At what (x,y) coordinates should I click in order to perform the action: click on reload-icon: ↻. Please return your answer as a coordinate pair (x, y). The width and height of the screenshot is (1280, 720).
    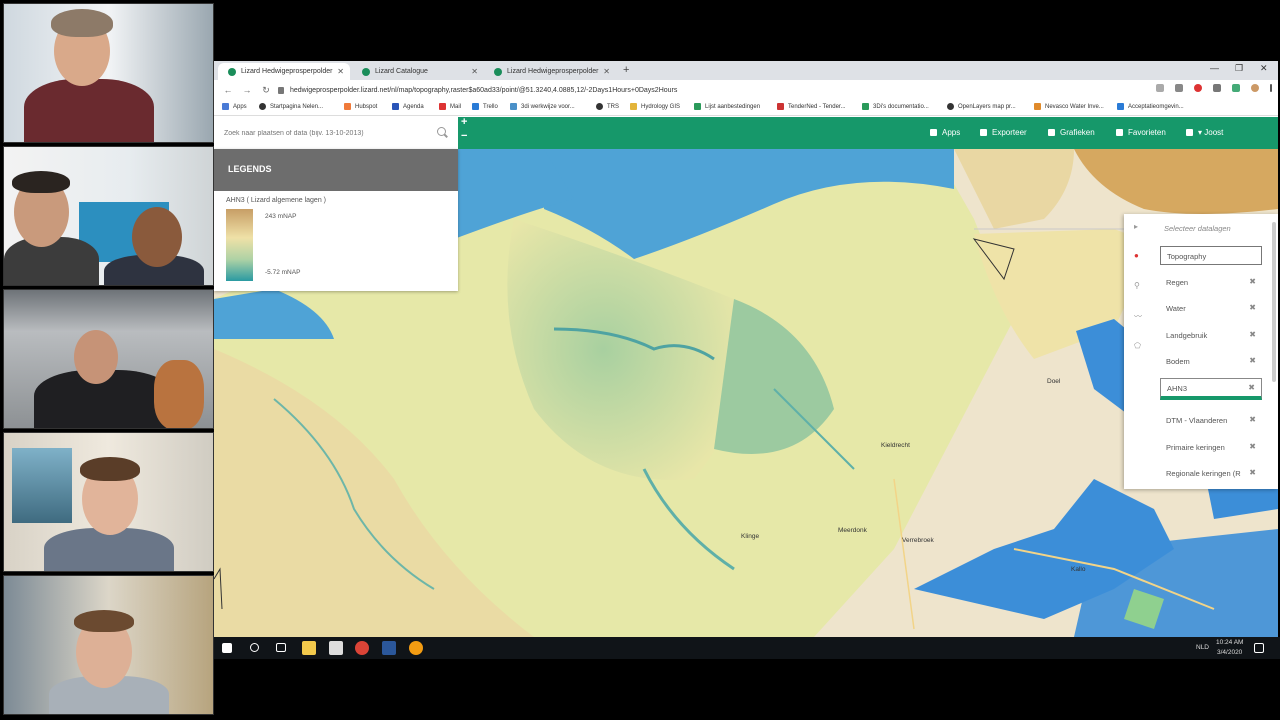
    Looking at the image, I should click on (266, 90).